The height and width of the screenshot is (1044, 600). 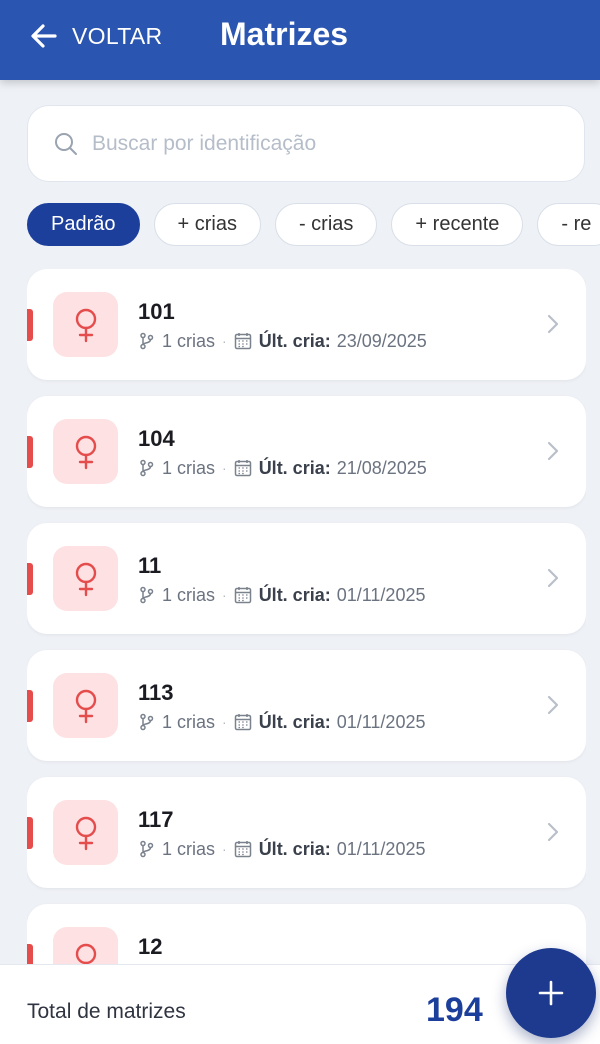 I want to click on search-input, so click(x=322, y=143).